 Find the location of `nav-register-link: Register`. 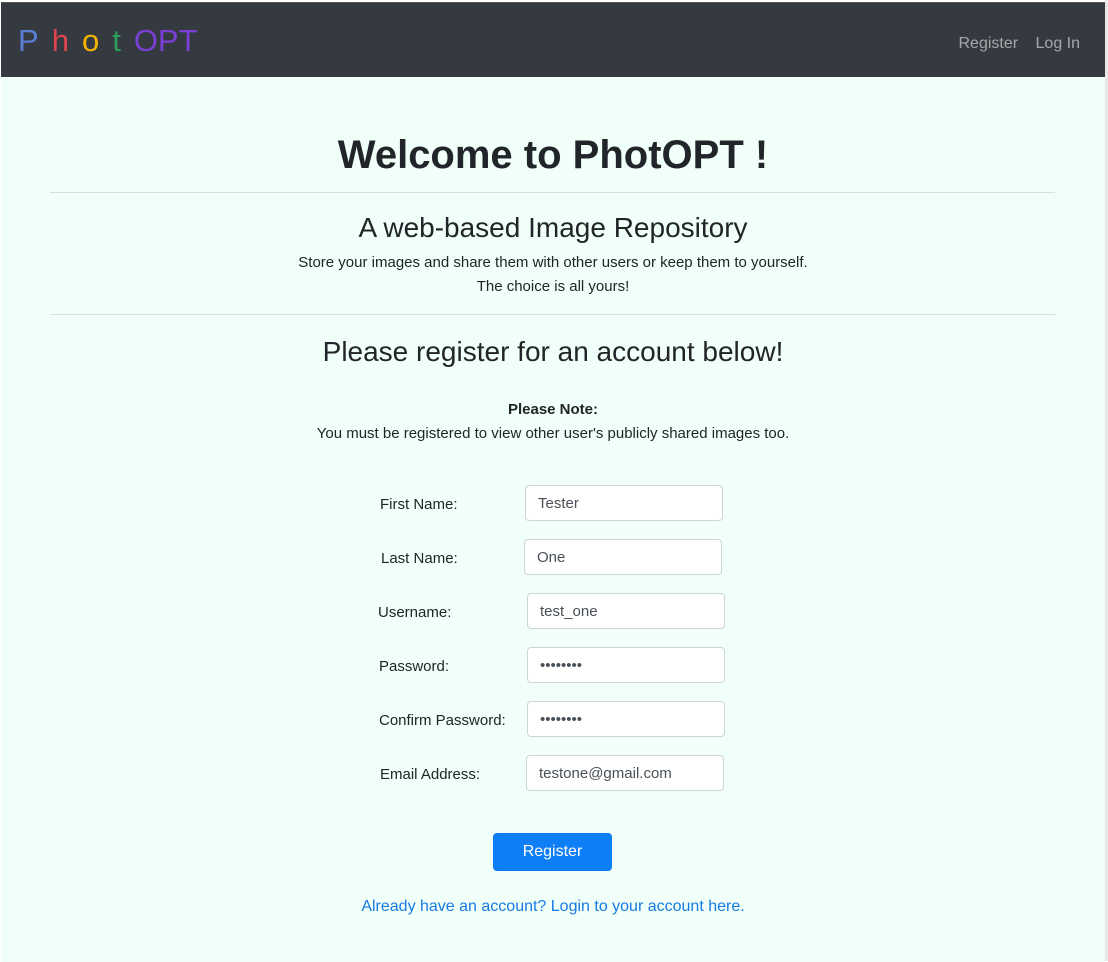

nav-register-link: Register is located at coordinates (988, 43).